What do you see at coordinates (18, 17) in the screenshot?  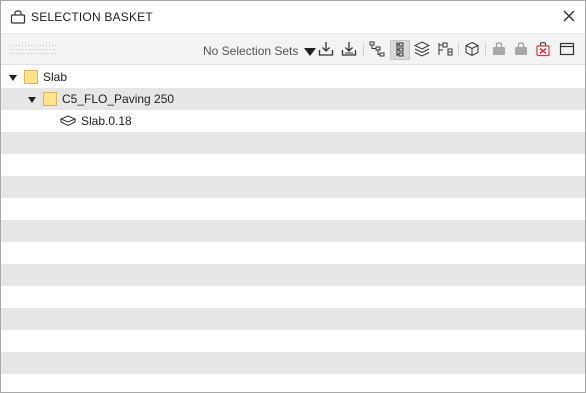 I see `basket-icon` at bounding box center [18, 17].